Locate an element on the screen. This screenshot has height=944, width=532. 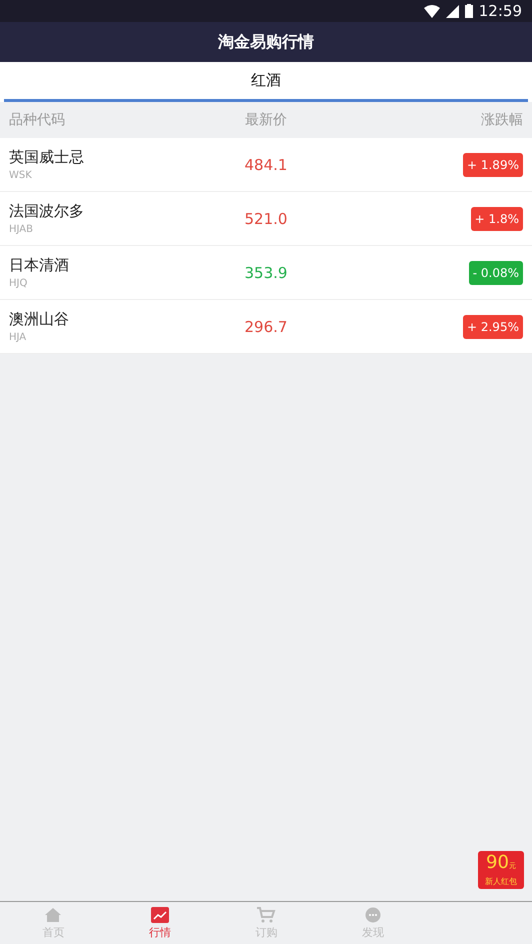
change-percent: - 0.08% is located at coordinates (495, 272).